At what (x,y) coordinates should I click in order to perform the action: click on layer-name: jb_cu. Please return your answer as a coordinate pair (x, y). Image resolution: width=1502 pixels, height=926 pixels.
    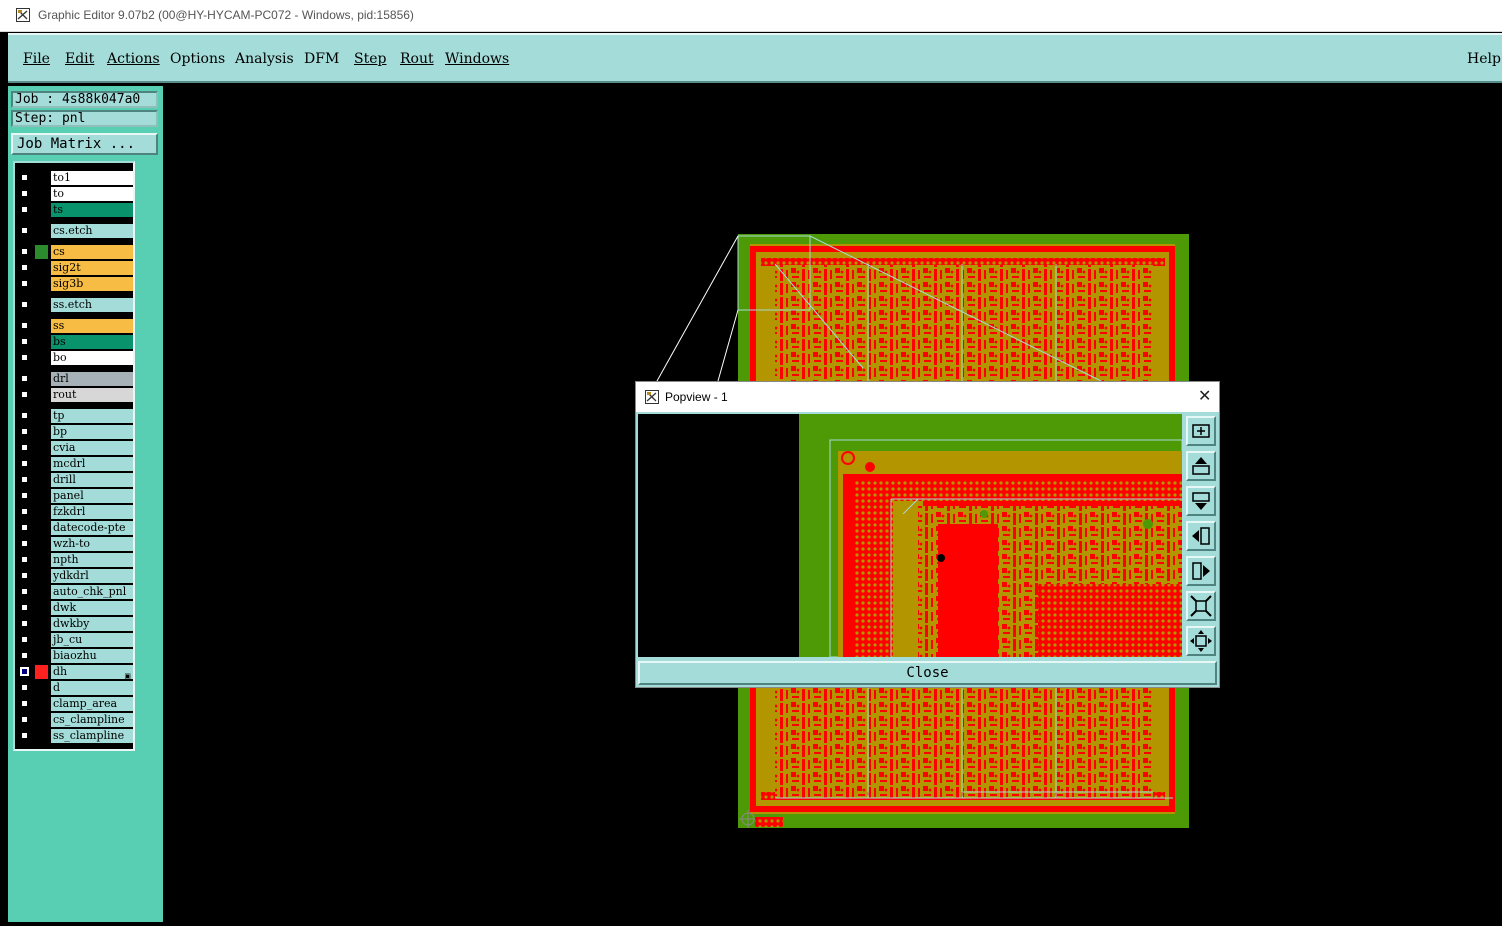
    Looking at the image, I should click on (92, 640).